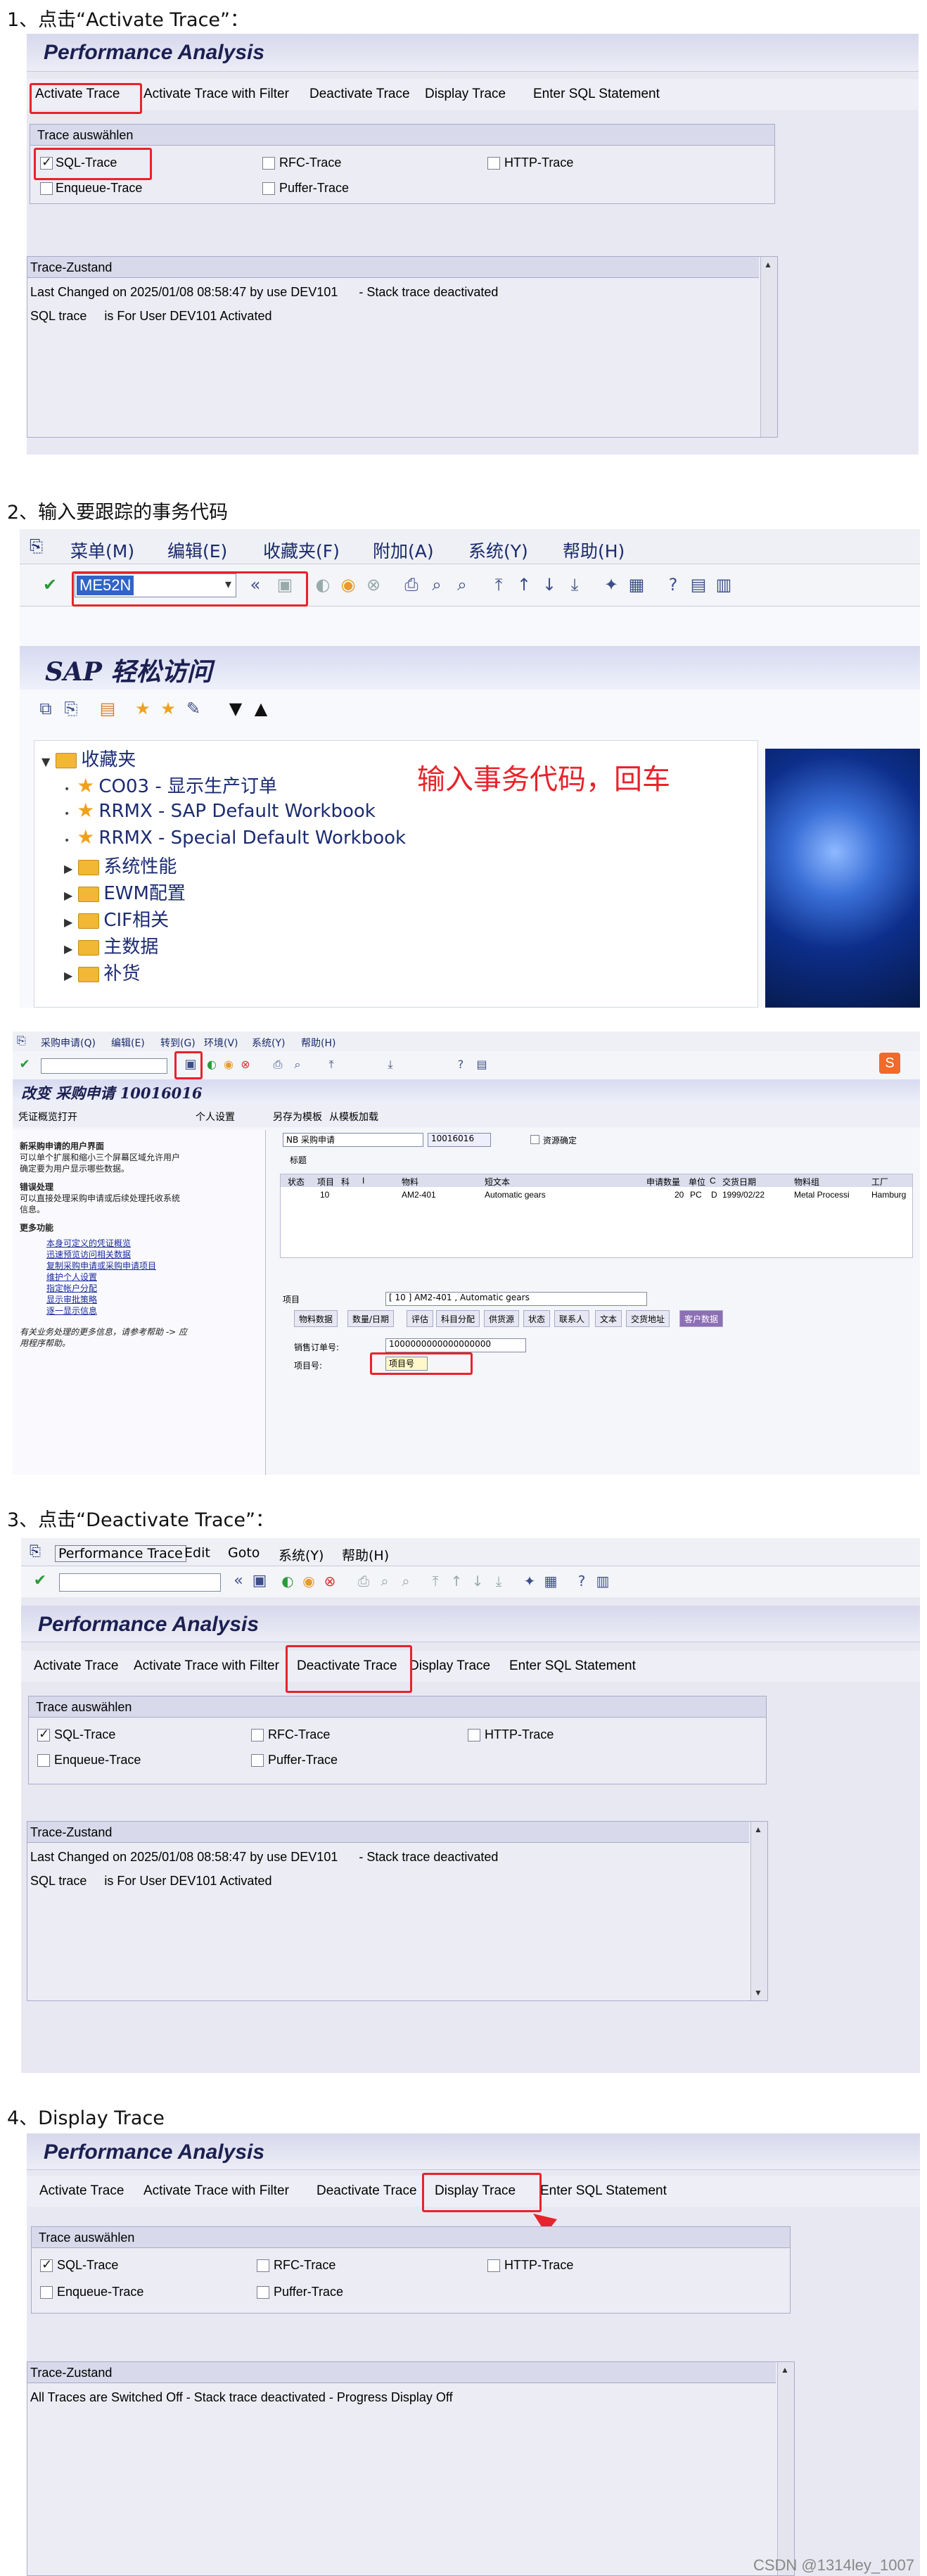 The height and width of the screenshot is (2576, 927). What do you see at coordinates (102, 550) in the screenshot?
I see `menu-item-menu: 菜单(M)` at bounding box center [102, 550].